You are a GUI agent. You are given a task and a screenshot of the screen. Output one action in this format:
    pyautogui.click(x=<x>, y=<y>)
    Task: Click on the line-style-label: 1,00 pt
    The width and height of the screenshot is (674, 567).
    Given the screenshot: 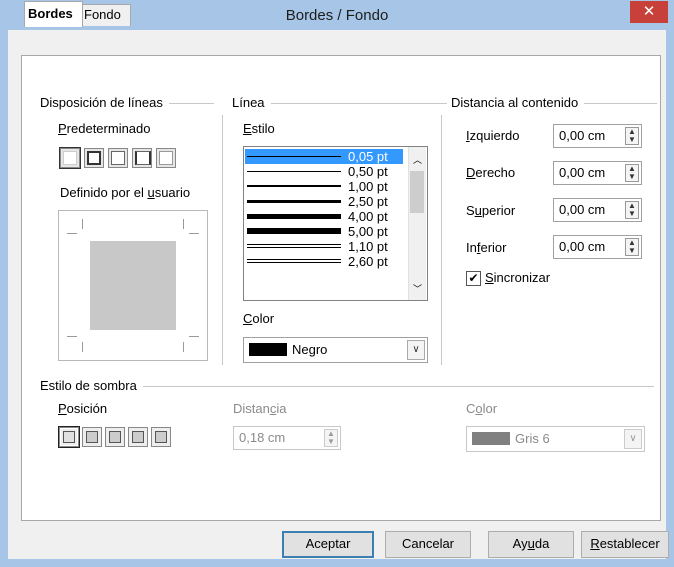 What is the action you would take?
    pyautogui.click(x=368, y=186)
    